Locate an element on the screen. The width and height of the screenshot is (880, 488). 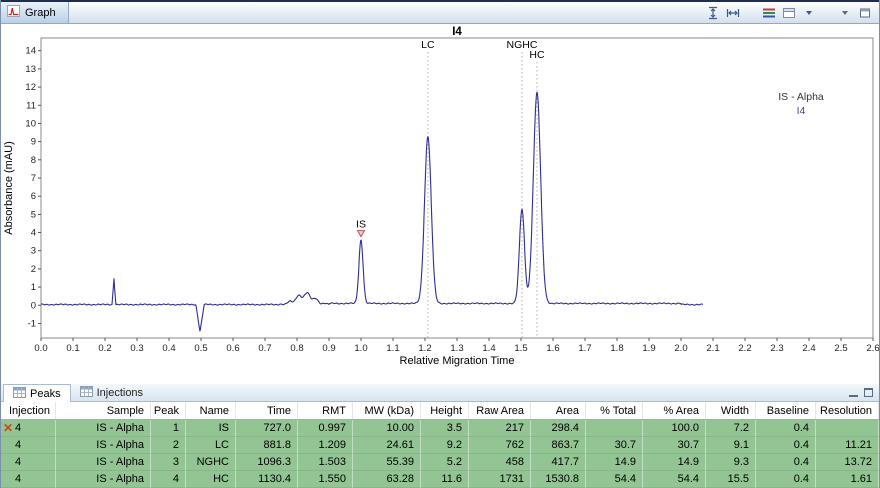
maximize-view-icon is located at coordinates (865, 13).